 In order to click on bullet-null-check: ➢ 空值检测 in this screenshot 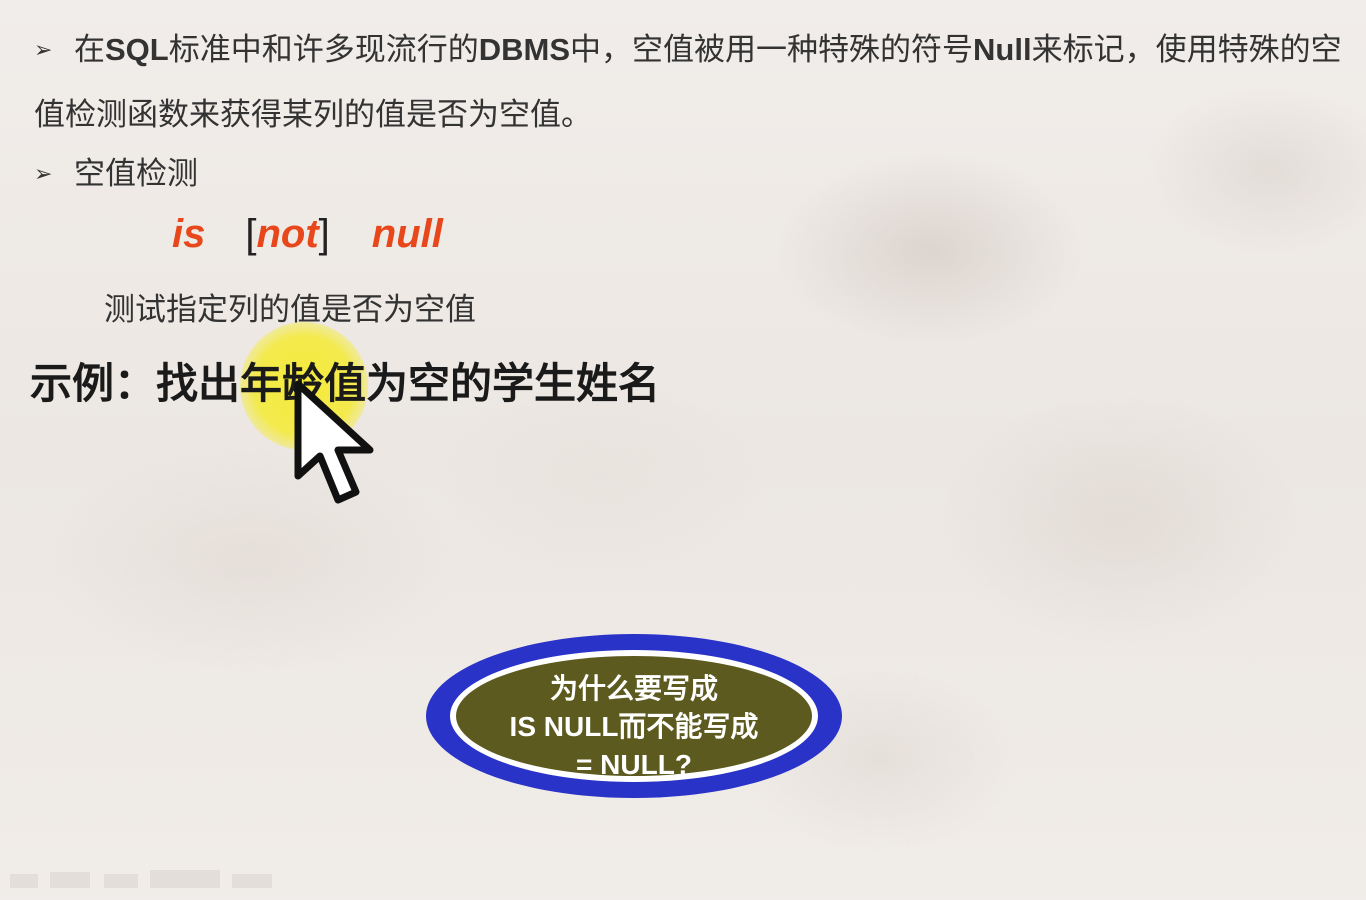, I will do `click(116, 174)`.